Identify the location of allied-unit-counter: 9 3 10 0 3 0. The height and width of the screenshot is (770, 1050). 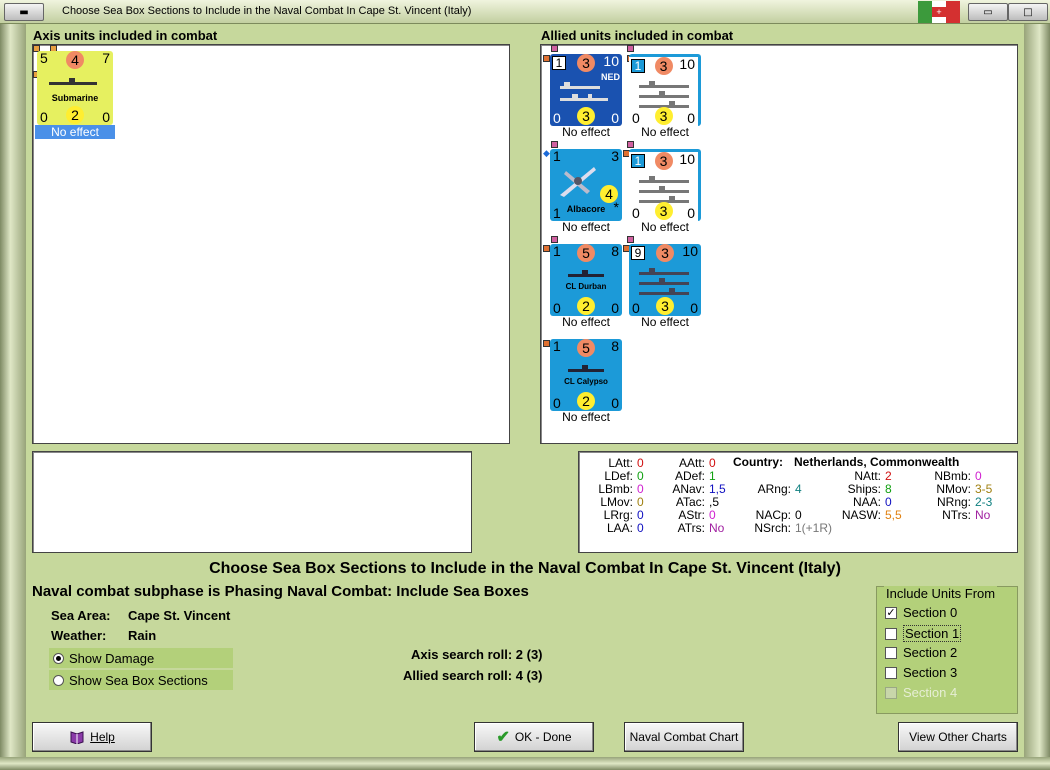
(665, 279).